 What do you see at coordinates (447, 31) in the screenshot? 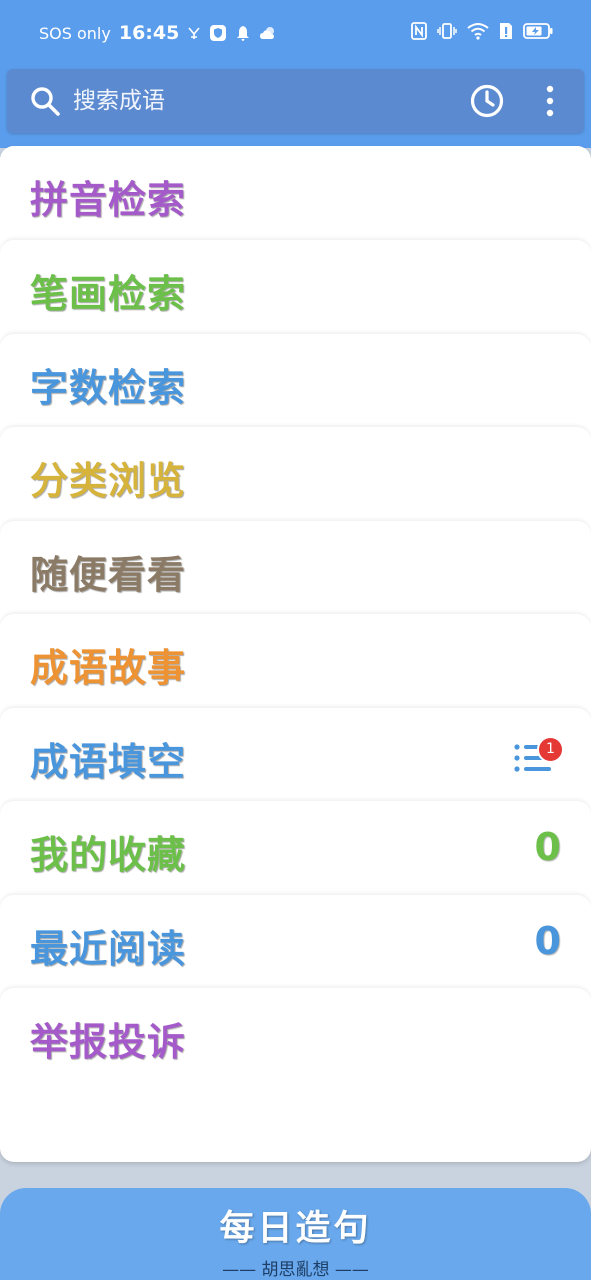
I see `vibrate-icon` at bounding box center [447, 31].